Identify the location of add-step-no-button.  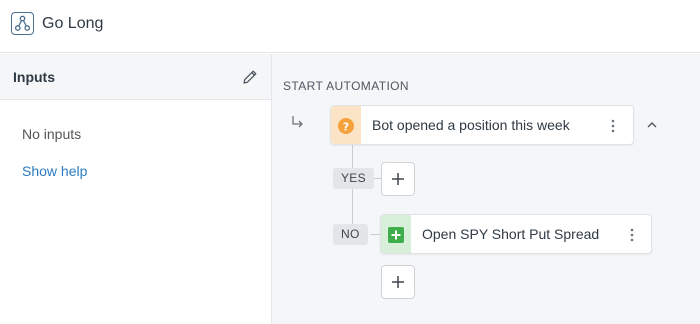
(398, 282).